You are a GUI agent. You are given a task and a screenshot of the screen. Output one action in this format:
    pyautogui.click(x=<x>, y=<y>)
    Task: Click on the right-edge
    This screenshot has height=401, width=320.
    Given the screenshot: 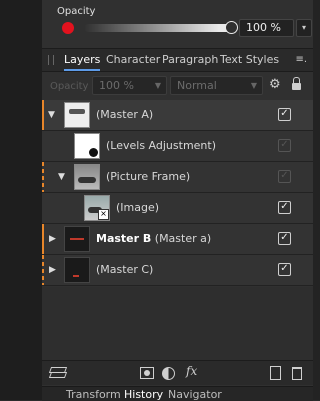 What is the action you would take?
    pyautogui.click(x=316, y=200)
    